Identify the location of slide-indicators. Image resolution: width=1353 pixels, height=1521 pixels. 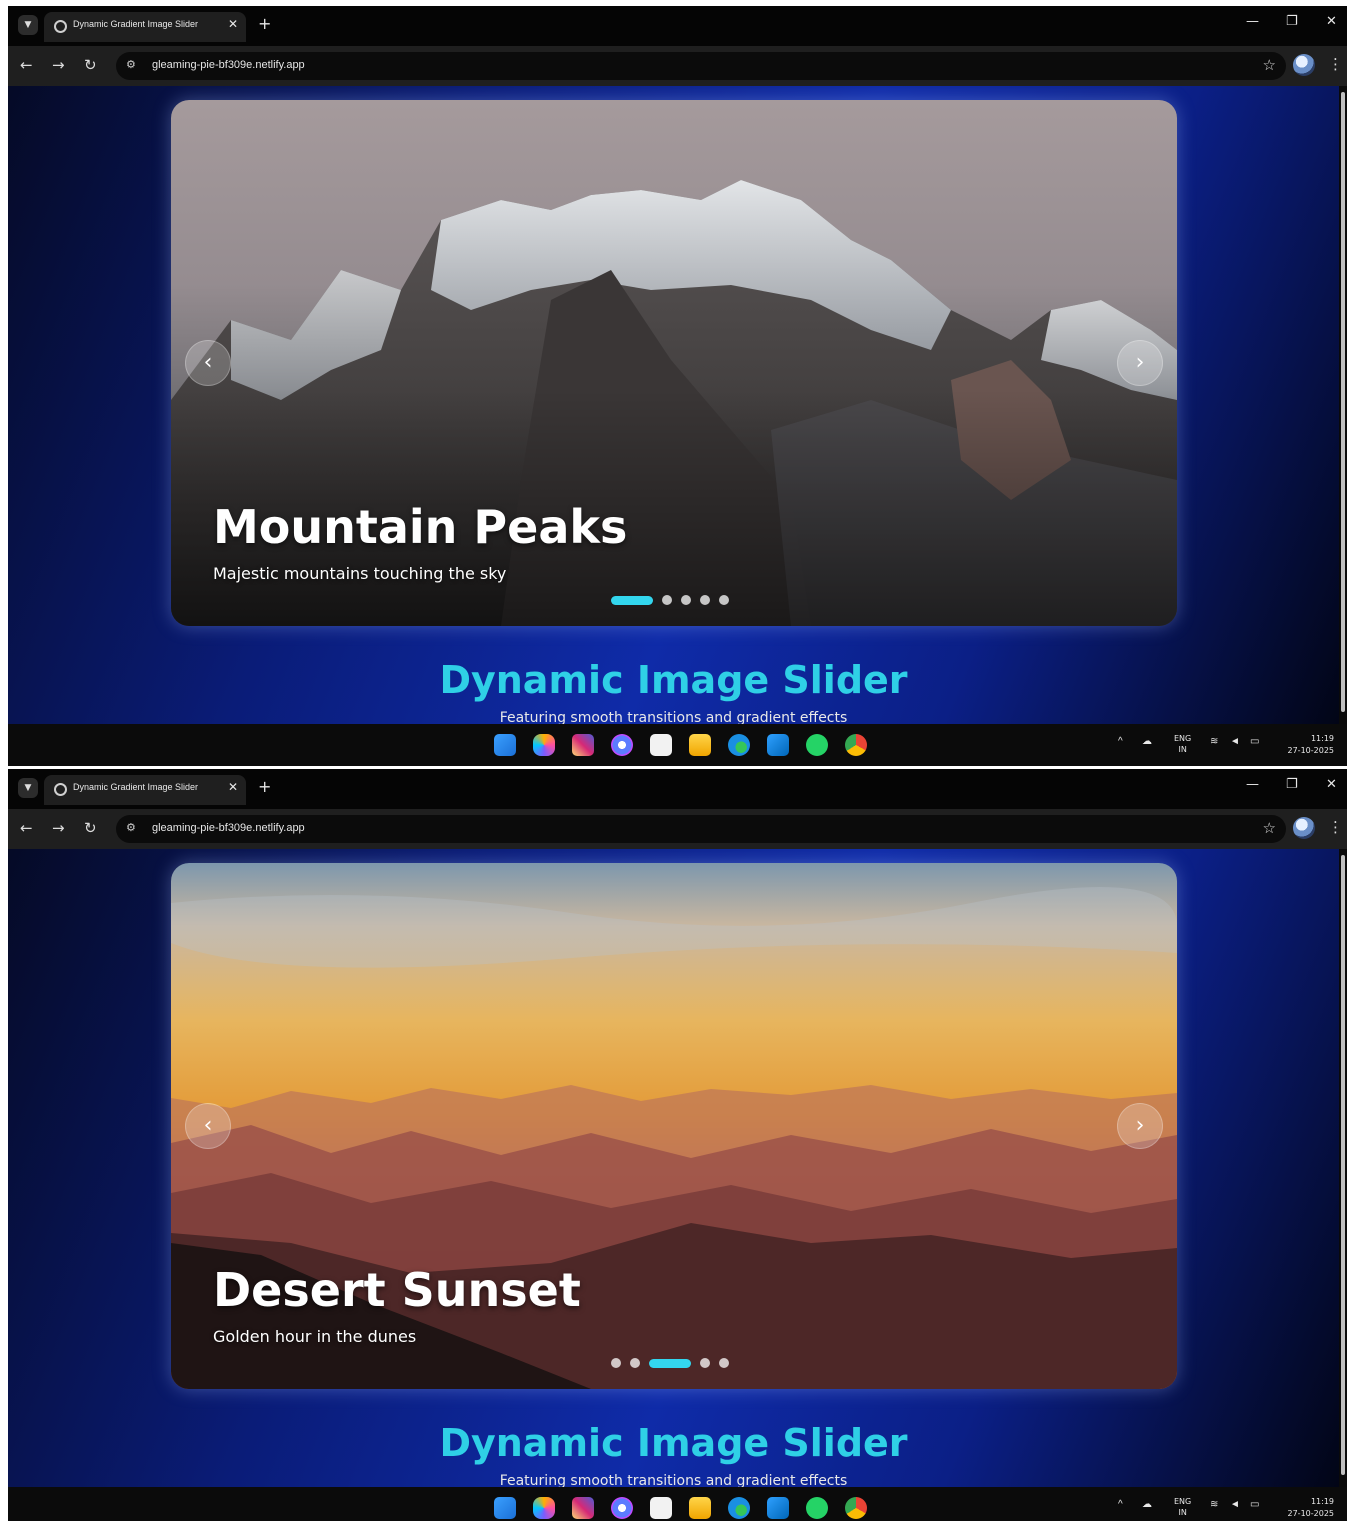
(670, 1363).